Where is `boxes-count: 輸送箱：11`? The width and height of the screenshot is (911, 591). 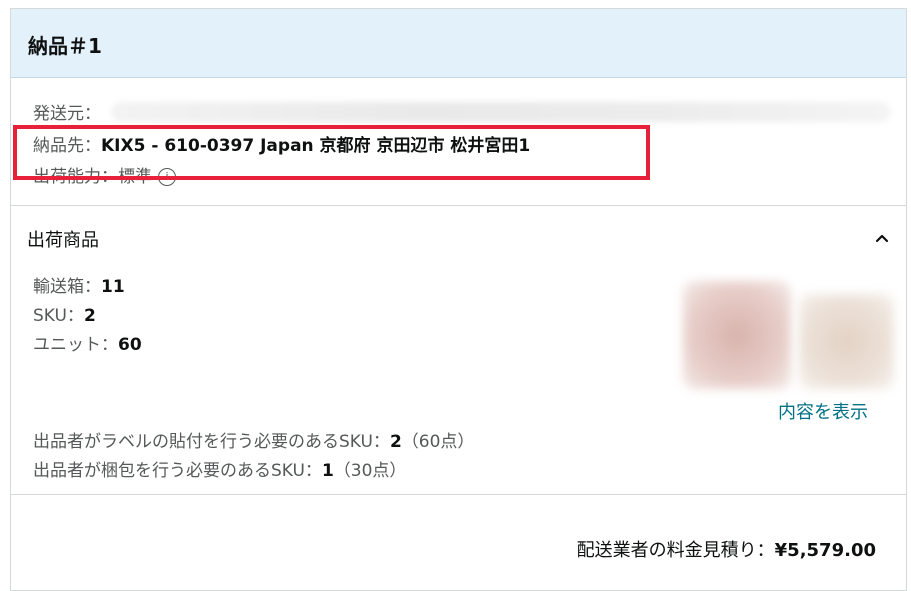
boxes-count: 輸送箱：11 is located at coordinates (79, 284).